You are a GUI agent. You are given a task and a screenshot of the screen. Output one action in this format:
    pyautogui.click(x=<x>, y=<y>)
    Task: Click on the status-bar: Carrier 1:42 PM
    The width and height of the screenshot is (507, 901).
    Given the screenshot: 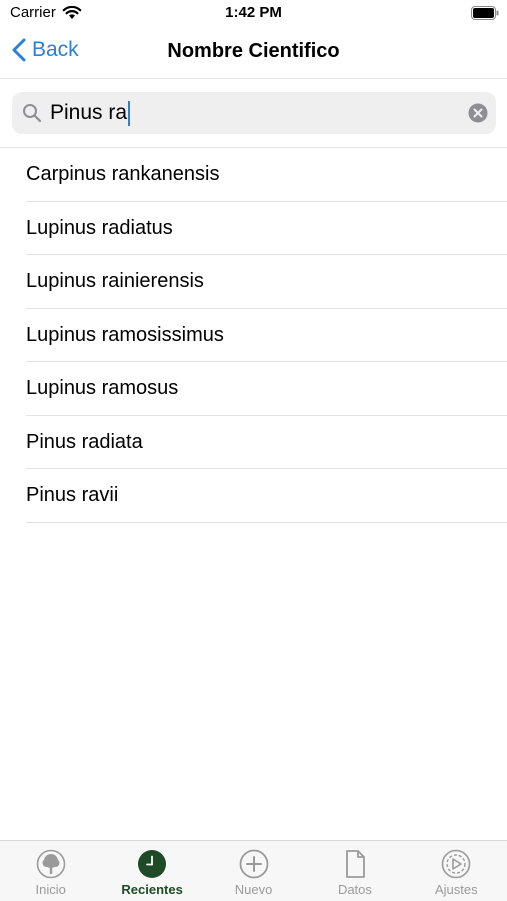 What is the action you would take?
    pyautogui.click(x=253, y=14)
    